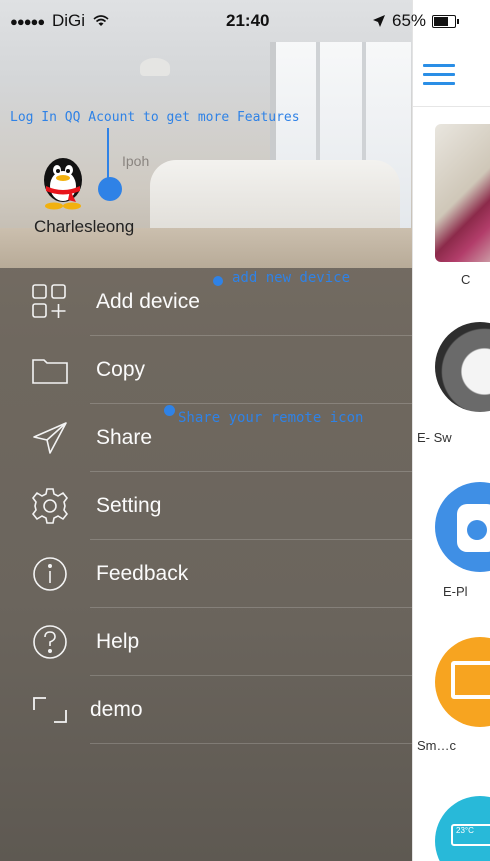 This screenshot has height=861, width=490. I want to click on paper-plane-icon, so click(50, 438).